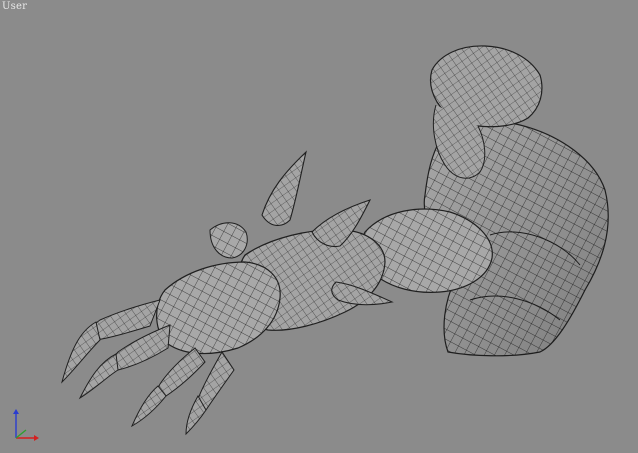 The image size is (638, 453). Describe the element at coordinates (218, 288) in the screenshot. I see `hand-mesh` at that location.